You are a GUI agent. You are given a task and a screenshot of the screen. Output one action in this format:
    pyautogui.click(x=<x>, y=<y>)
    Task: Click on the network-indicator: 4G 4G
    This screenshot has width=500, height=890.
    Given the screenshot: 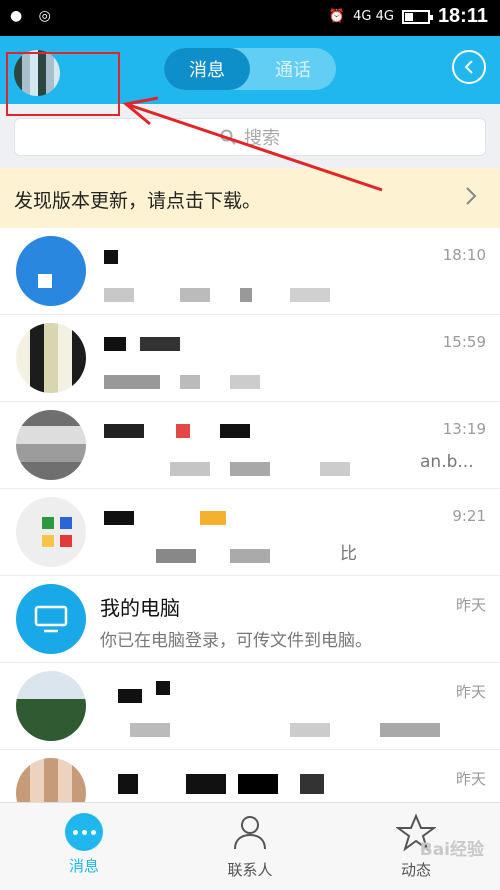 What is the action you would take?
    pyautogui.click(x=373, y=16)
    